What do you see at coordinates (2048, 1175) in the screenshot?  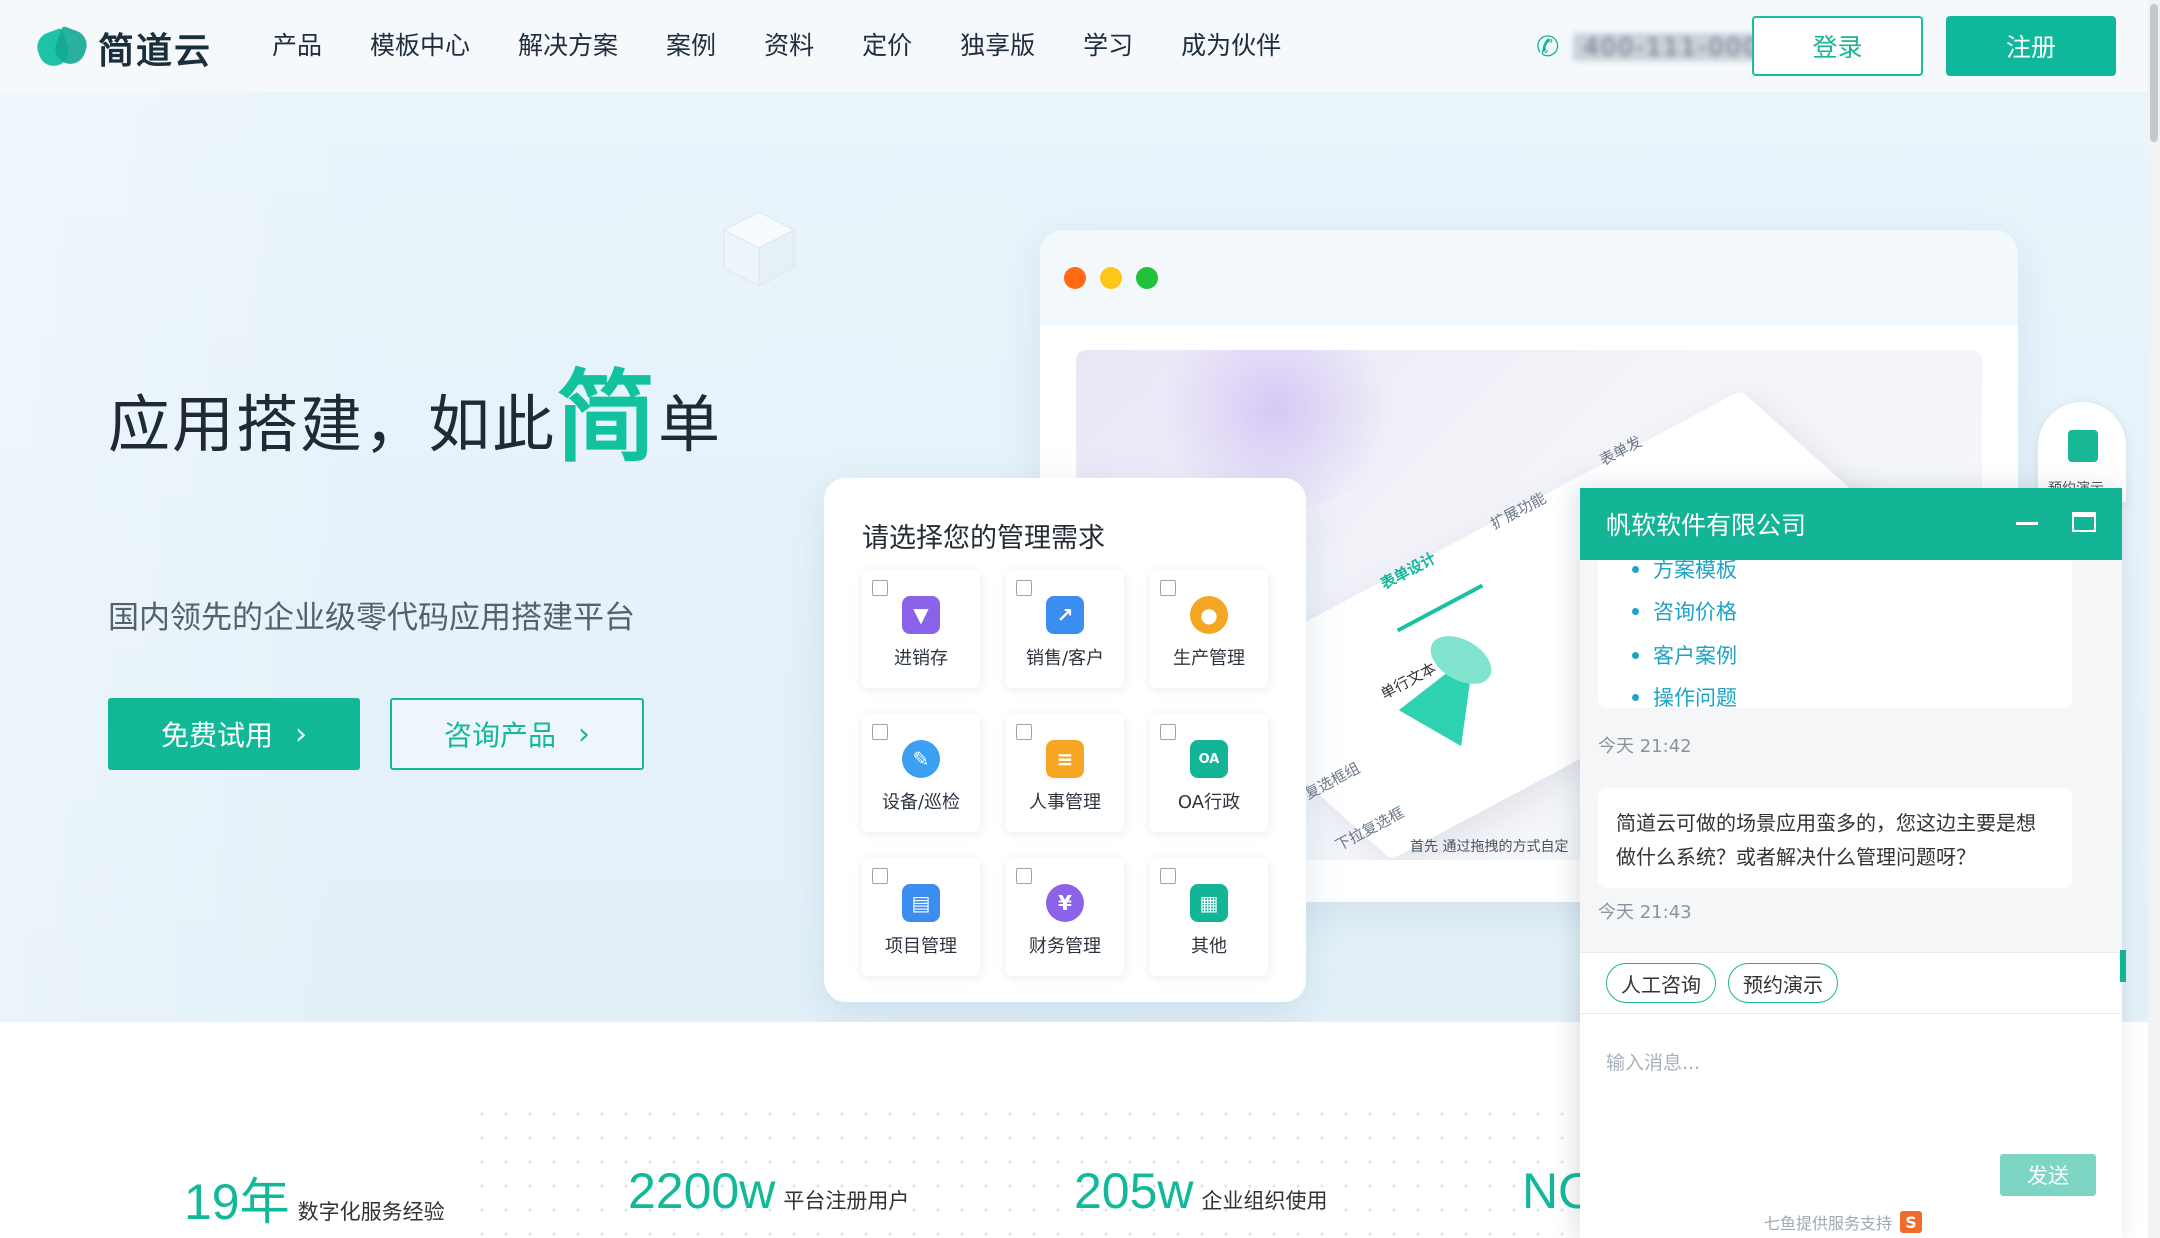 I see `send-button: 发送` at bounding box center [2048, 1175].